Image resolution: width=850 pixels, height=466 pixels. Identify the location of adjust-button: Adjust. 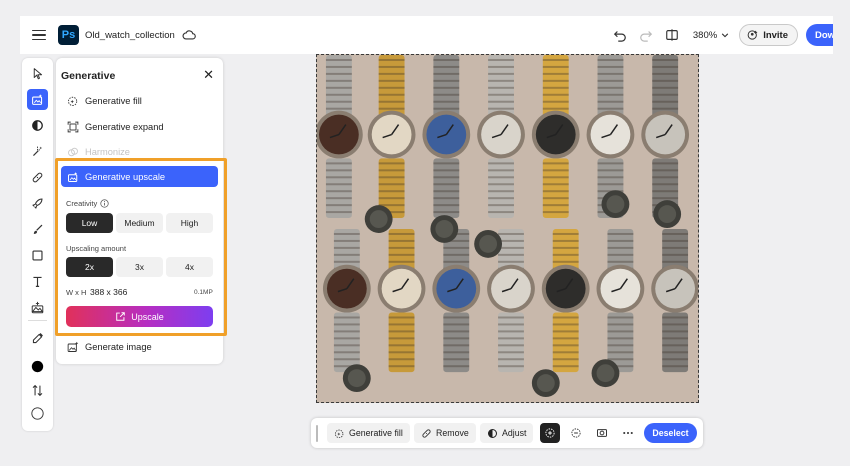
(507, 433).